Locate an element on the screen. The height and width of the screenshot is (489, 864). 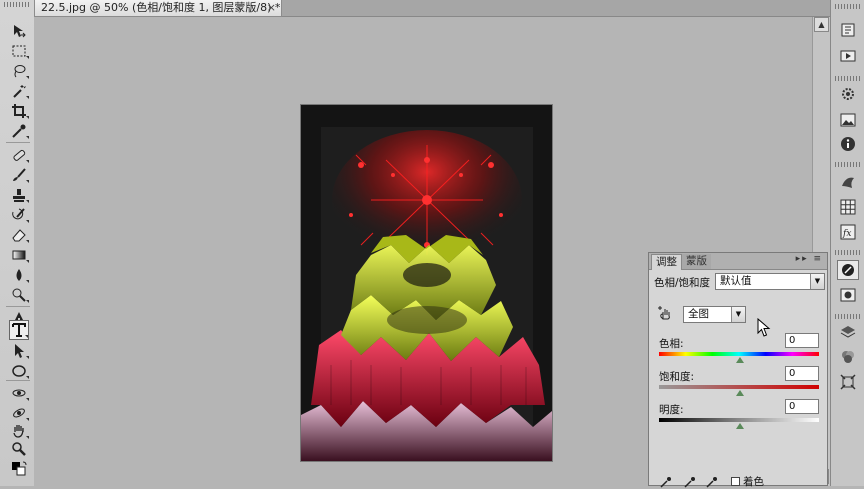
magic-wand-icon is located at coordinates (19, 91).